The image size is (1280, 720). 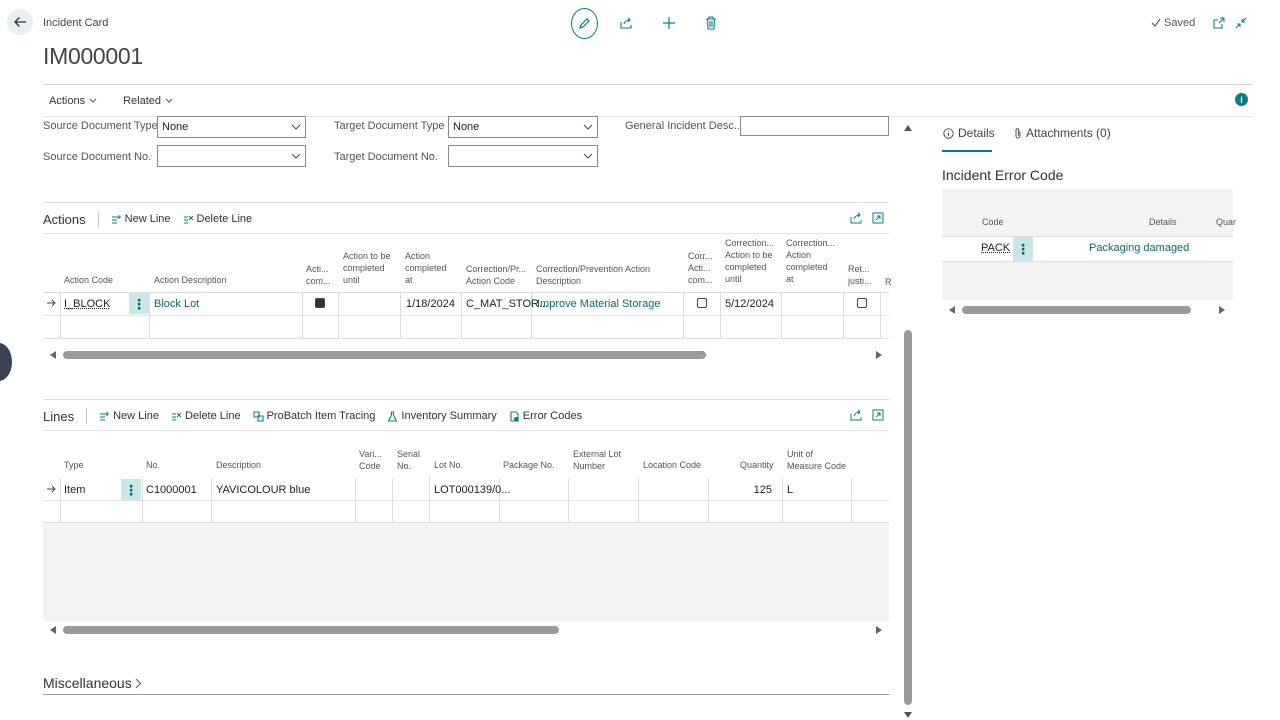 What do you see at coordinates (231, 156) in the screenshot?
I see `source-doc-no-select` at bounding box center [231, 156].